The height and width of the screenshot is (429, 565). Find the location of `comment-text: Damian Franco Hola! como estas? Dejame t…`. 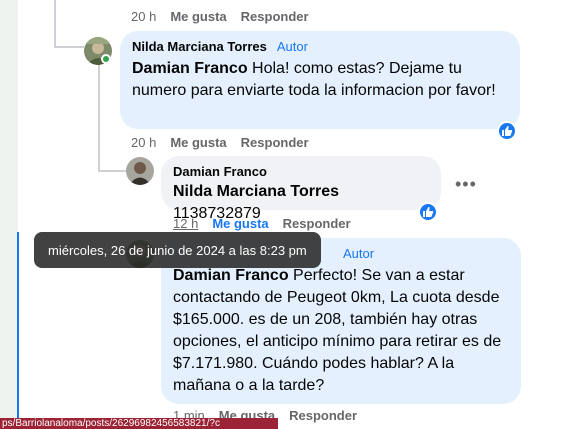

comment-text: Damian Franco Hola! como estas? Dejame t… is located at coordinates (314, 79).